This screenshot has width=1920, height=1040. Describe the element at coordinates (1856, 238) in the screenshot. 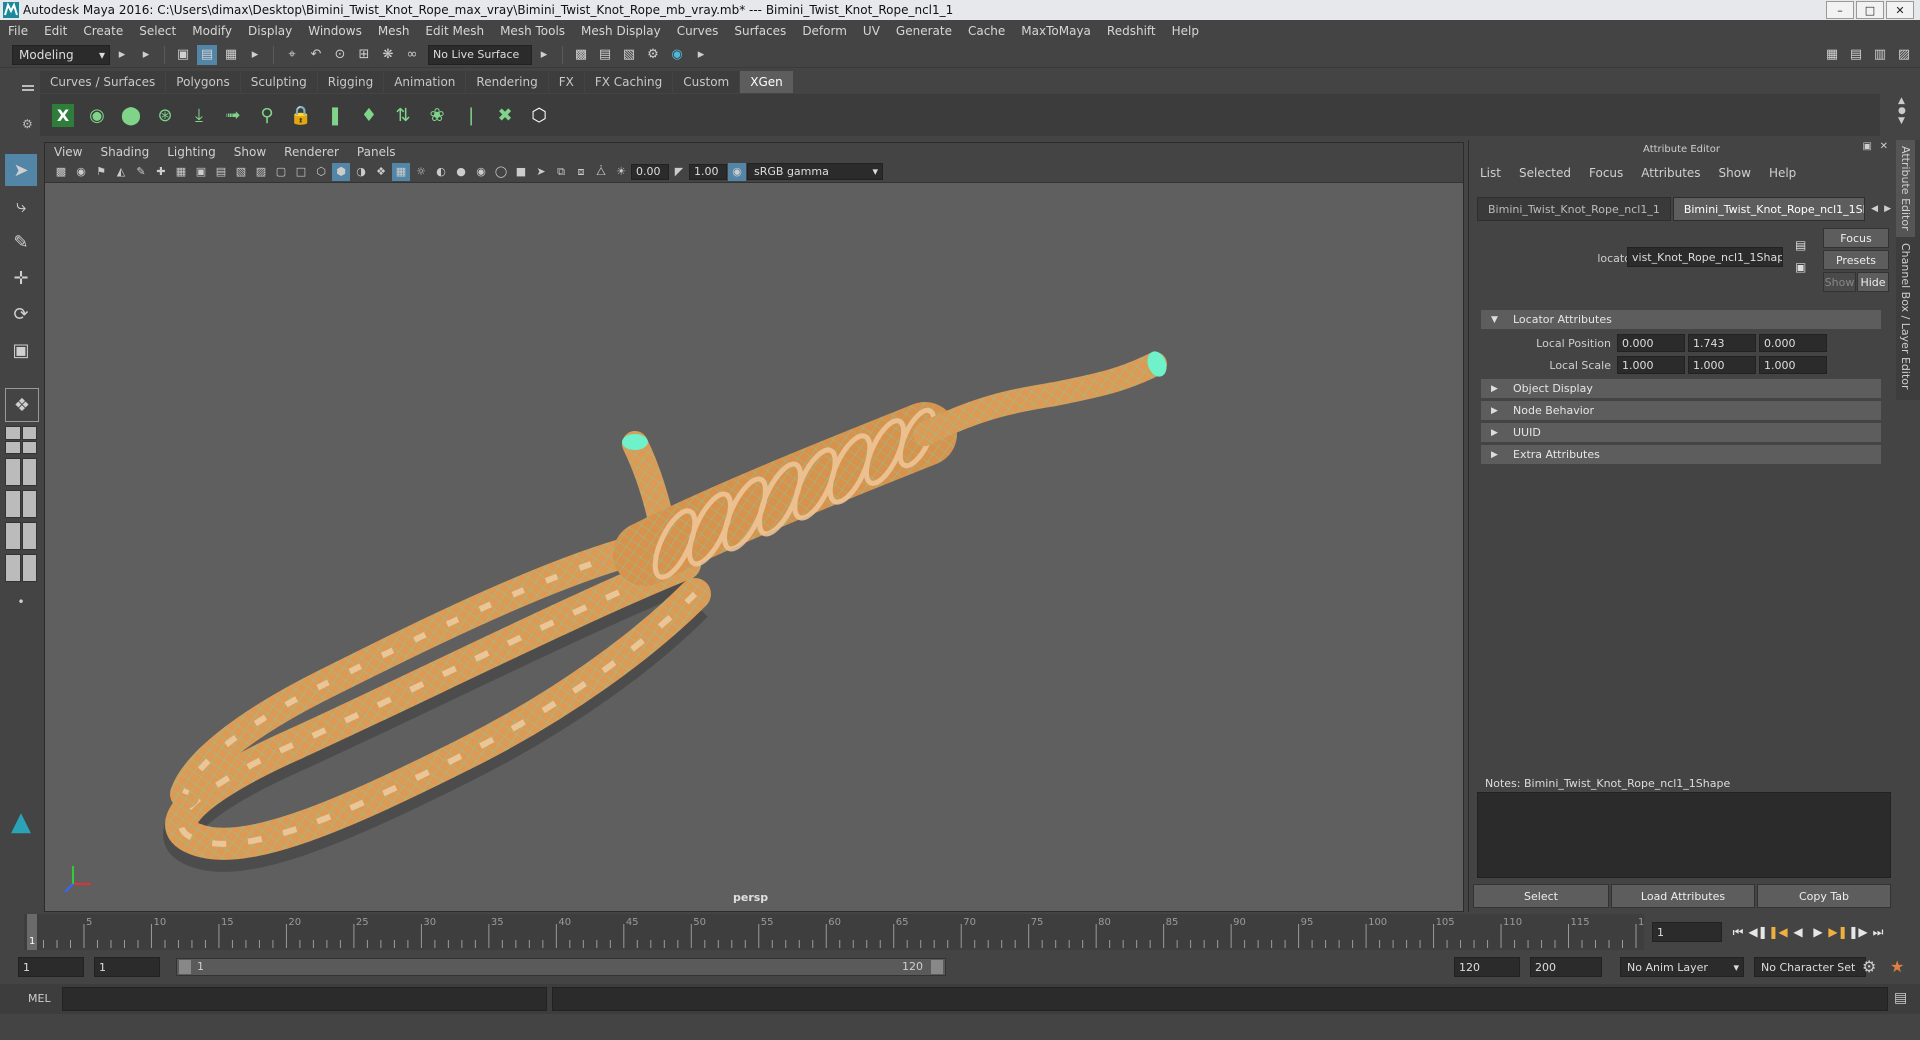

I see `focus-button: Focus` at that location.